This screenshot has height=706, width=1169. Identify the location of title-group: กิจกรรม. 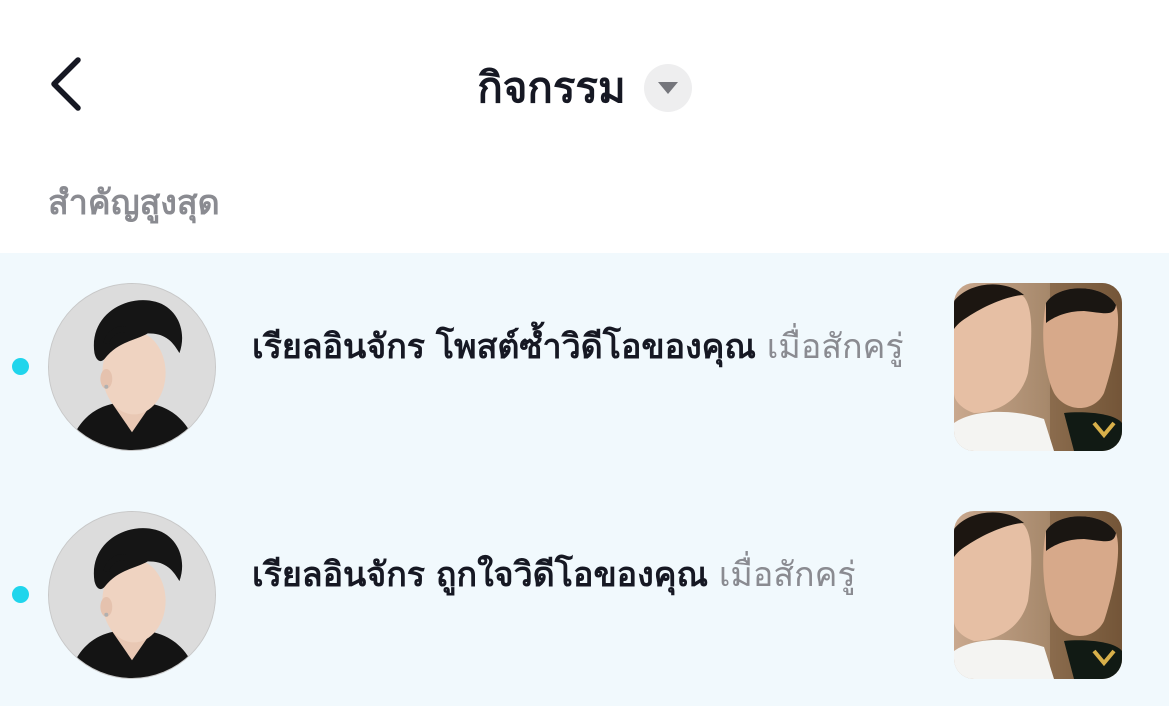
(584, 88).